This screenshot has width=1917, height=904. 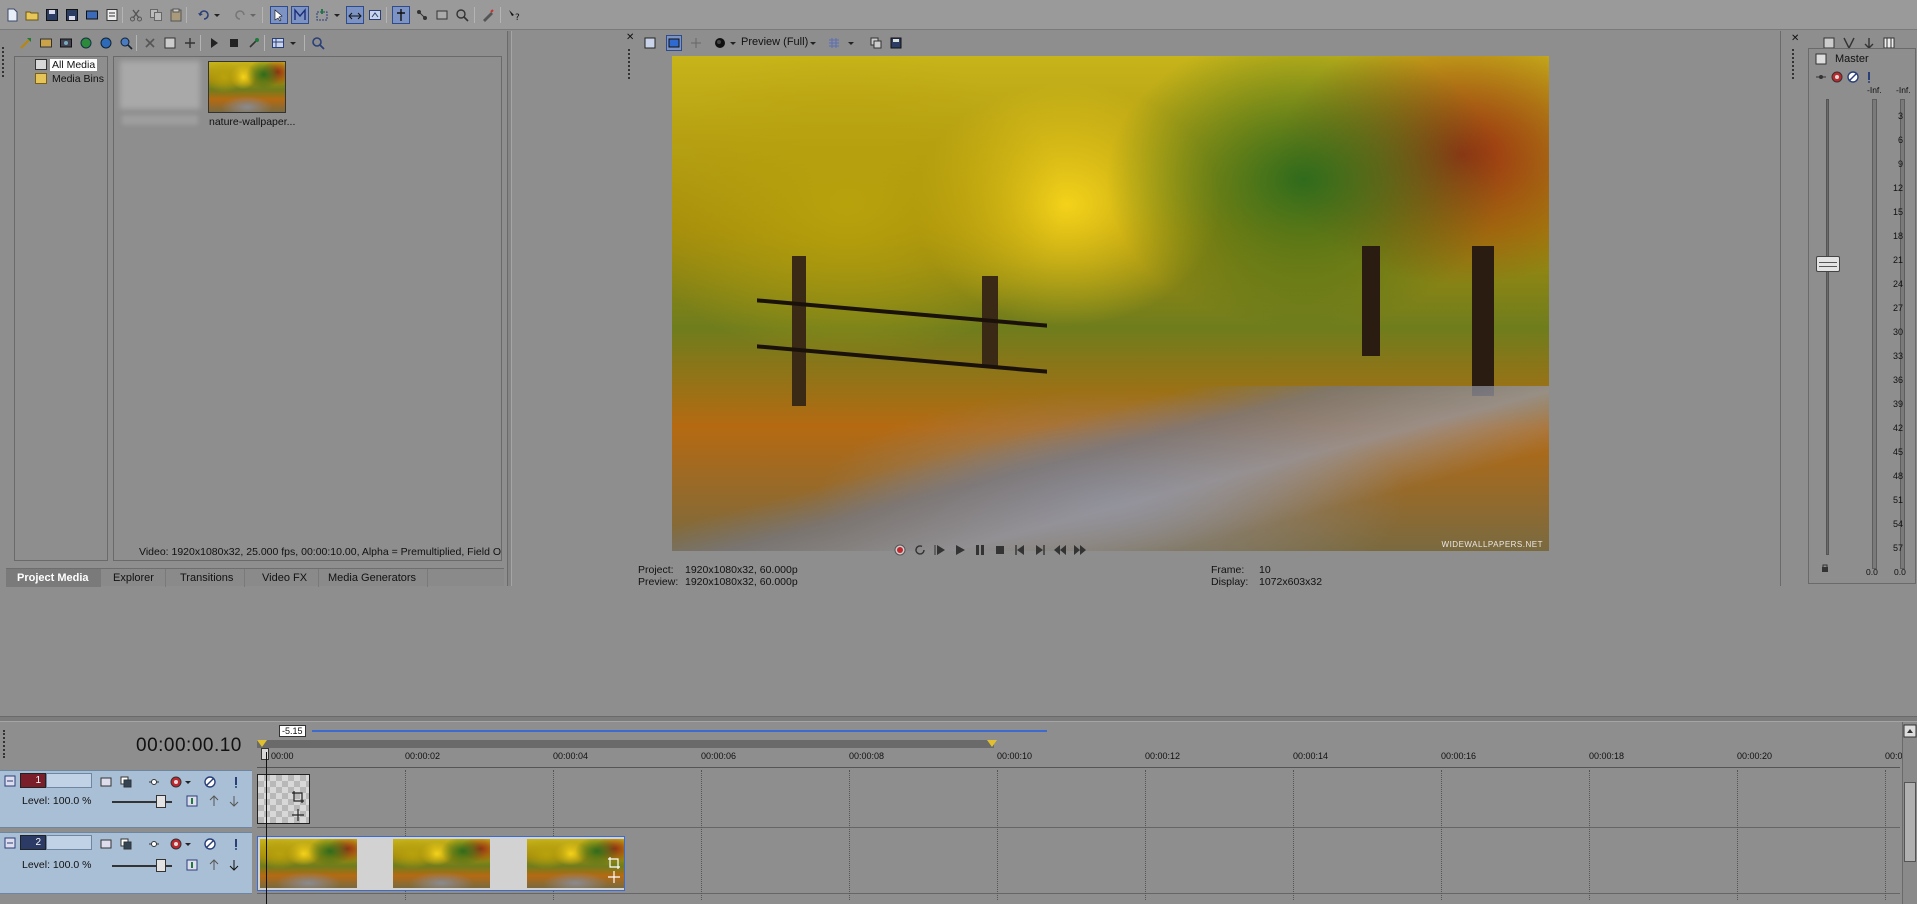 What do you see at coordinates (298, 797) in the screenshot?
I see `event-pan-crop-icon` at bounding box center [298, 797].